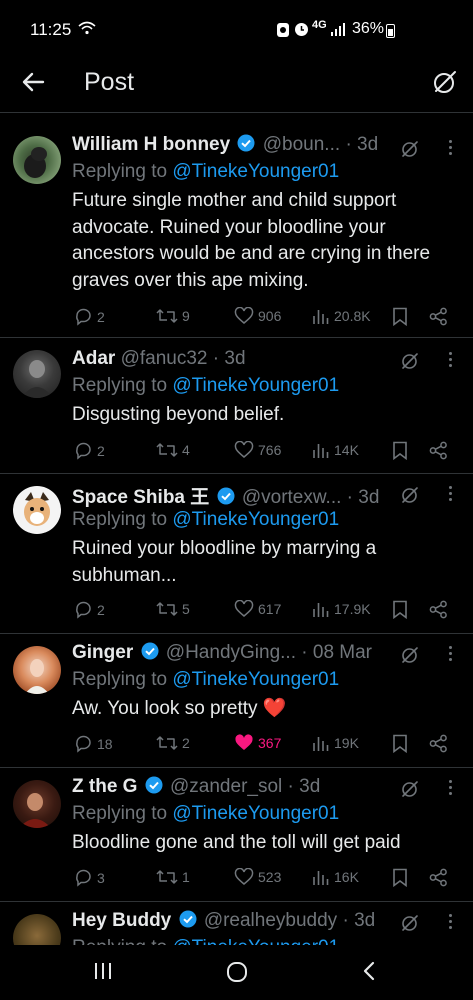  I want to click on display-name: Adar, so click(93, 358).